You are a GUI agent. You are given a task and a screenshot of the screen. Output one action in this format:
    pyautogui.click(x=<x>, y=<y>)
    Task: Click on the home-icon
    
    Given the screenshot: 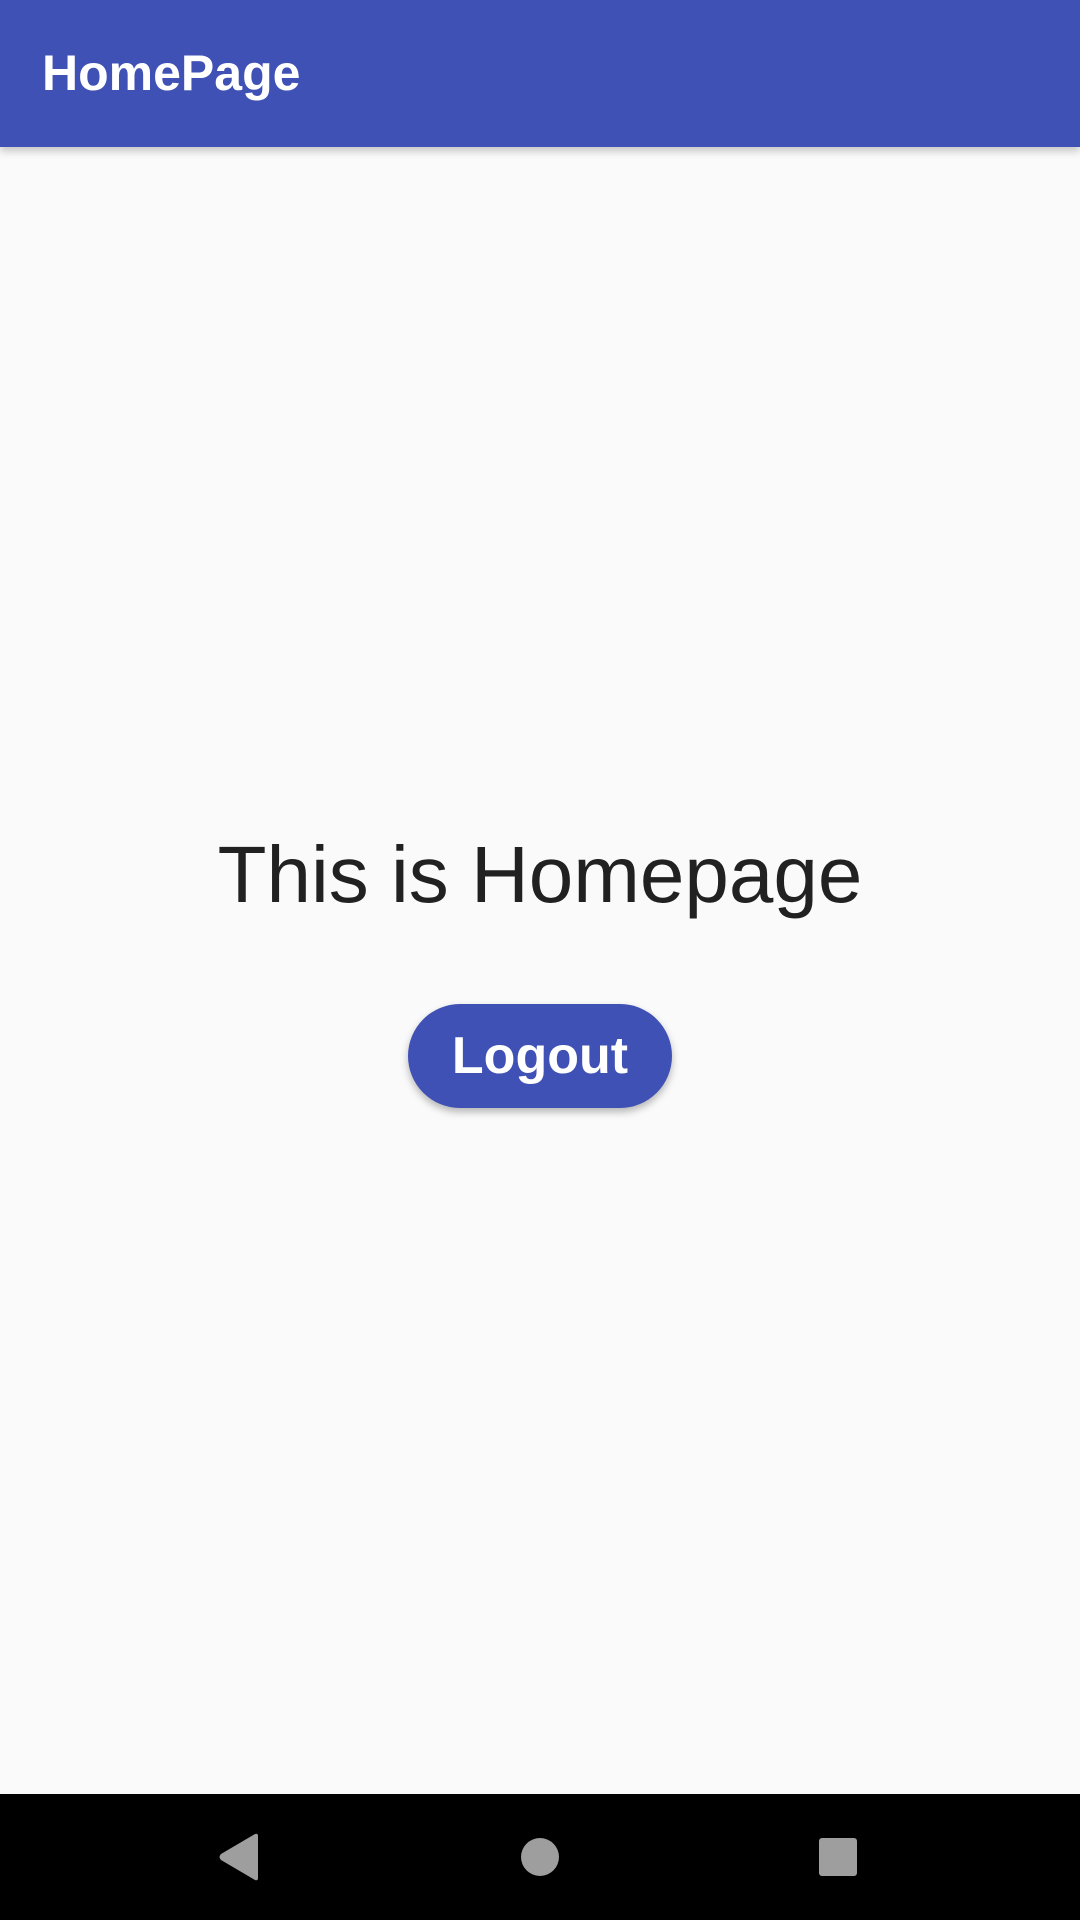 What is the action you would take?
    pyautogui.click(x=540, y=1857)
    